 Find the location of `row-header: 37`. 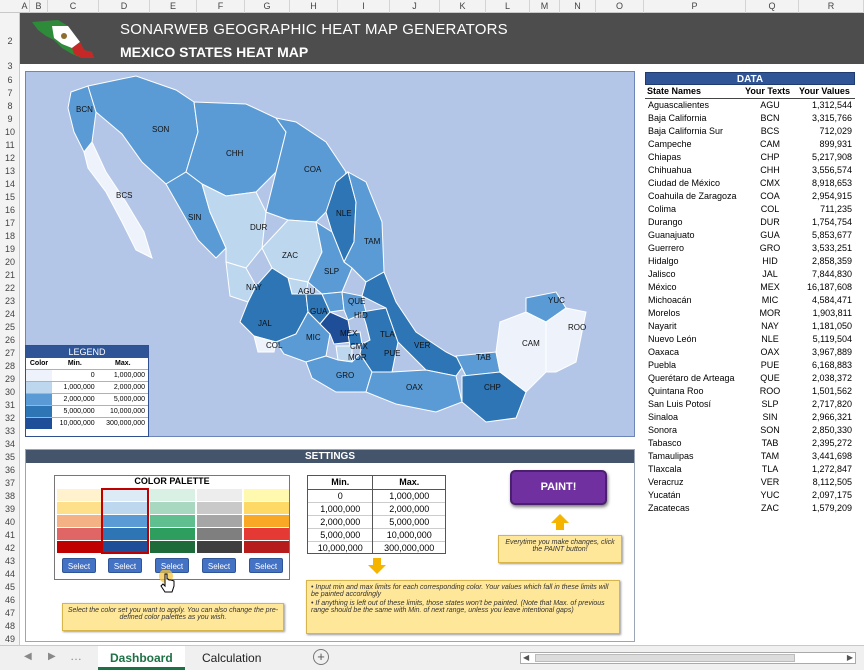

row-header: 37 is located at coordinates (10, 483).